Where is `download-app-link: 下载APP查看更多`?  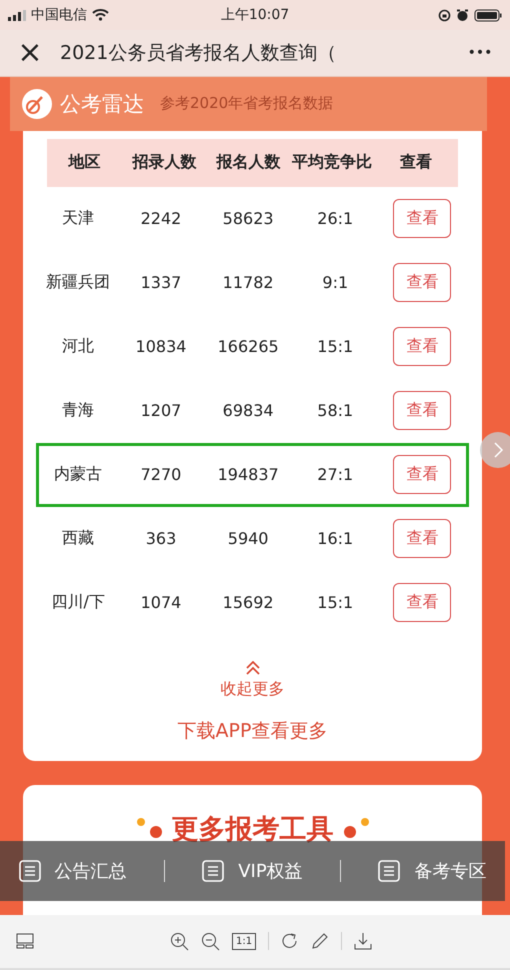
download-app-link: 下载APP查看更多 is located at coordinates (253, 731).